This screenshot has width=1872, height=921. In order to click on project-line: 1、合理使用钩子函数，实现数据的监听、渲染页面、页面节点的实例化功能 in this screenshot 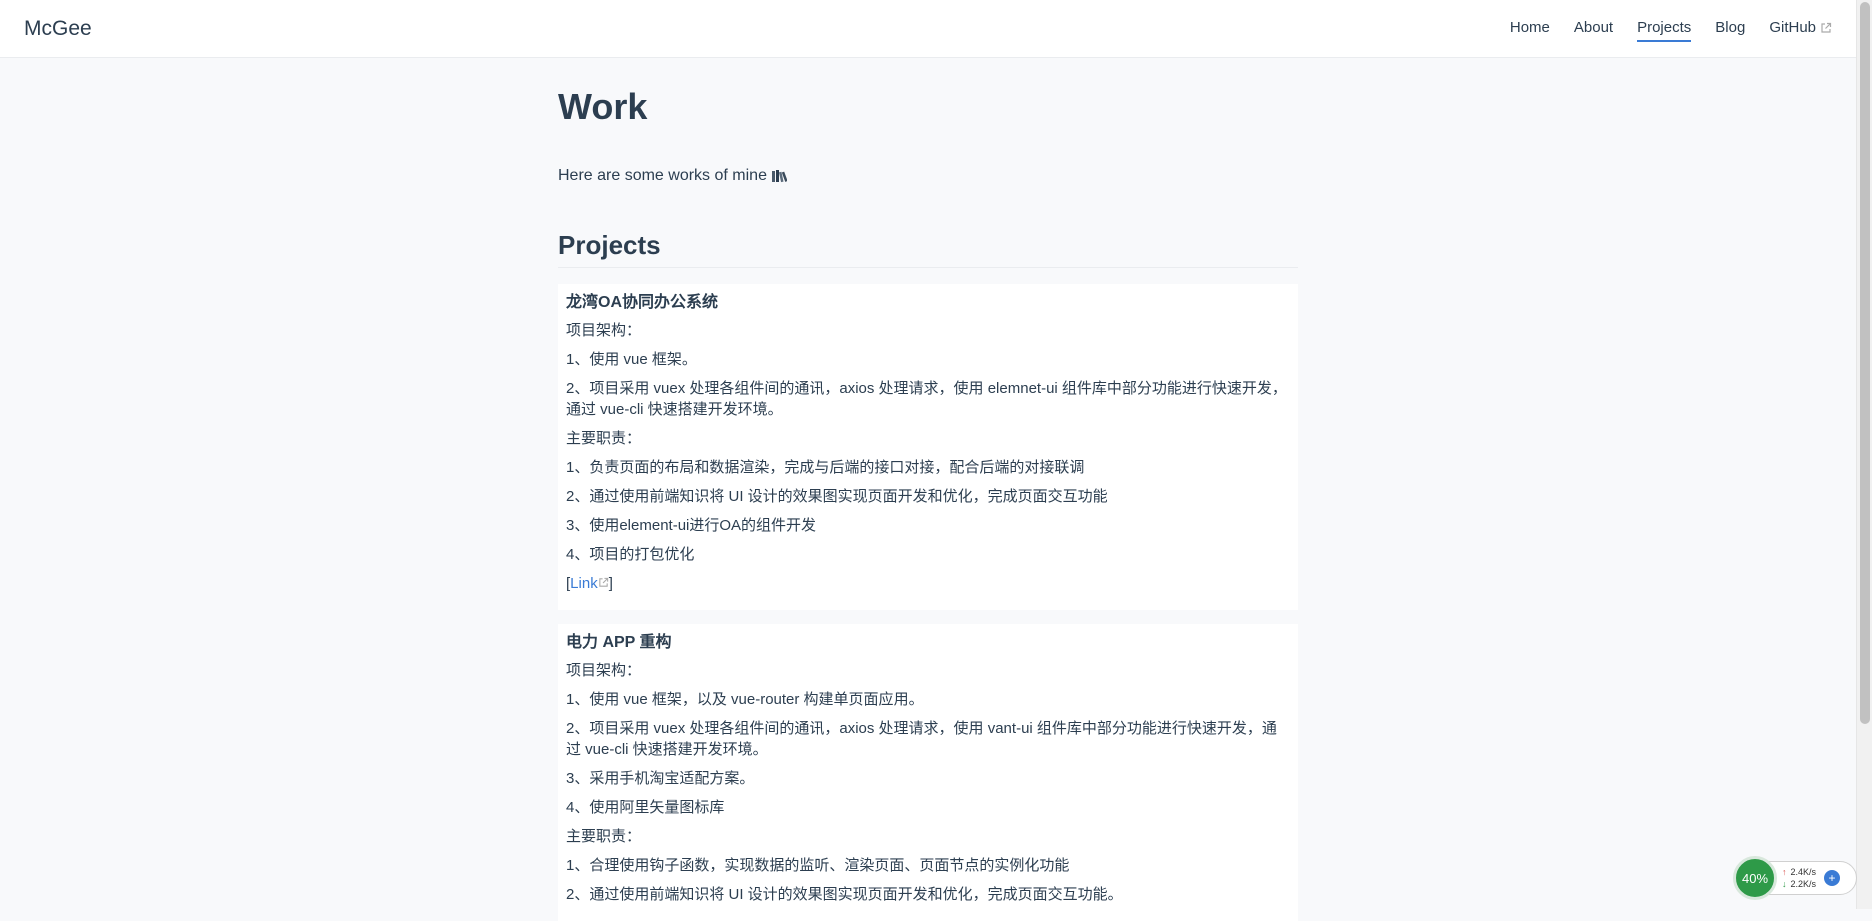, I will do `click(818, 866)`.